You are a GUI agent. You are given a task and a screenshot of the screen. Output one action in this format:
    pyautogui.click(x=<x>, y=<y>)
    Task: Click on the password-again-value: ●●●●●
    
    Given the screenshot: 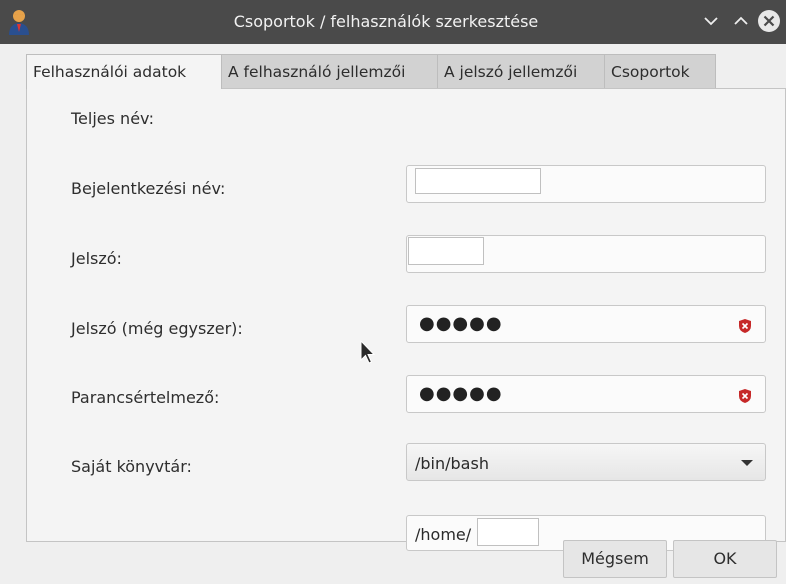 What is the action you would take?
    pyautogui.click(x=461, y=393)
    